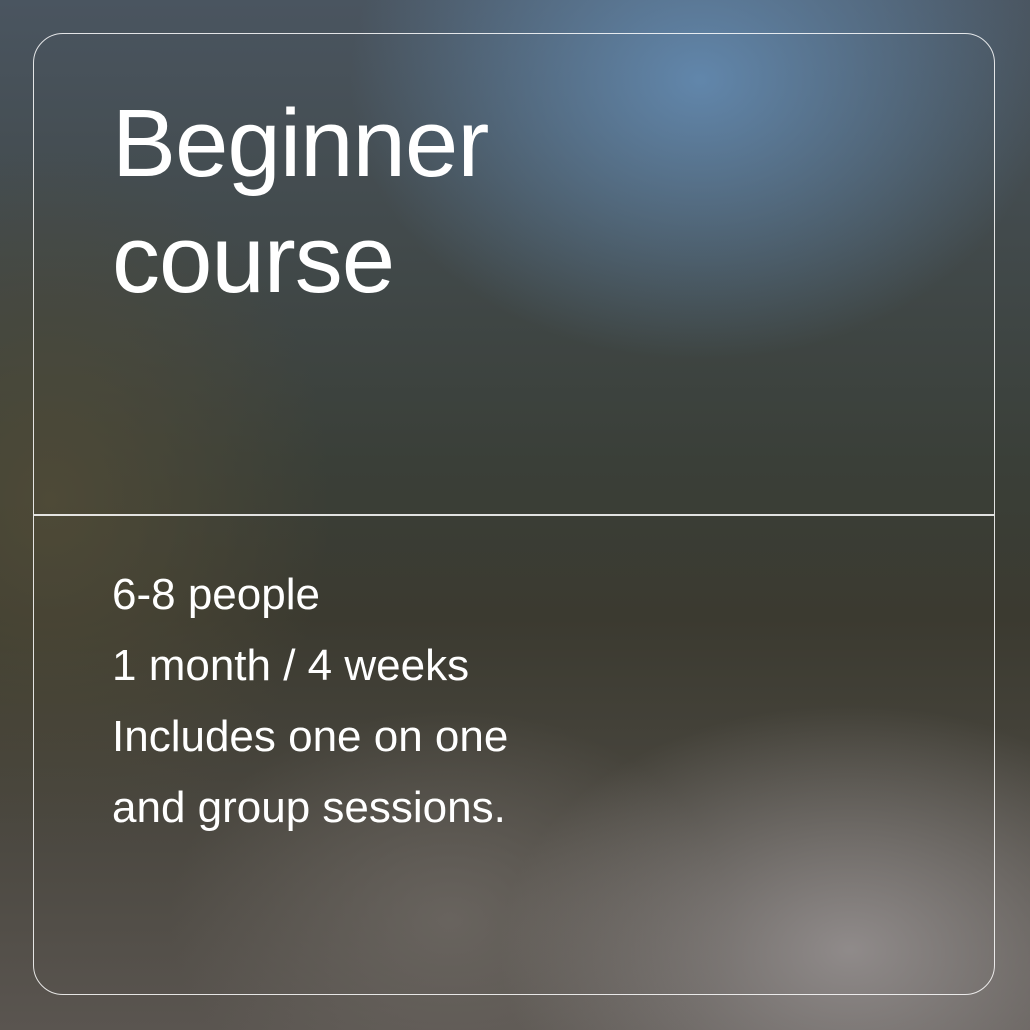  I want to click on title-line-1: Beginner, so click(300, 143).